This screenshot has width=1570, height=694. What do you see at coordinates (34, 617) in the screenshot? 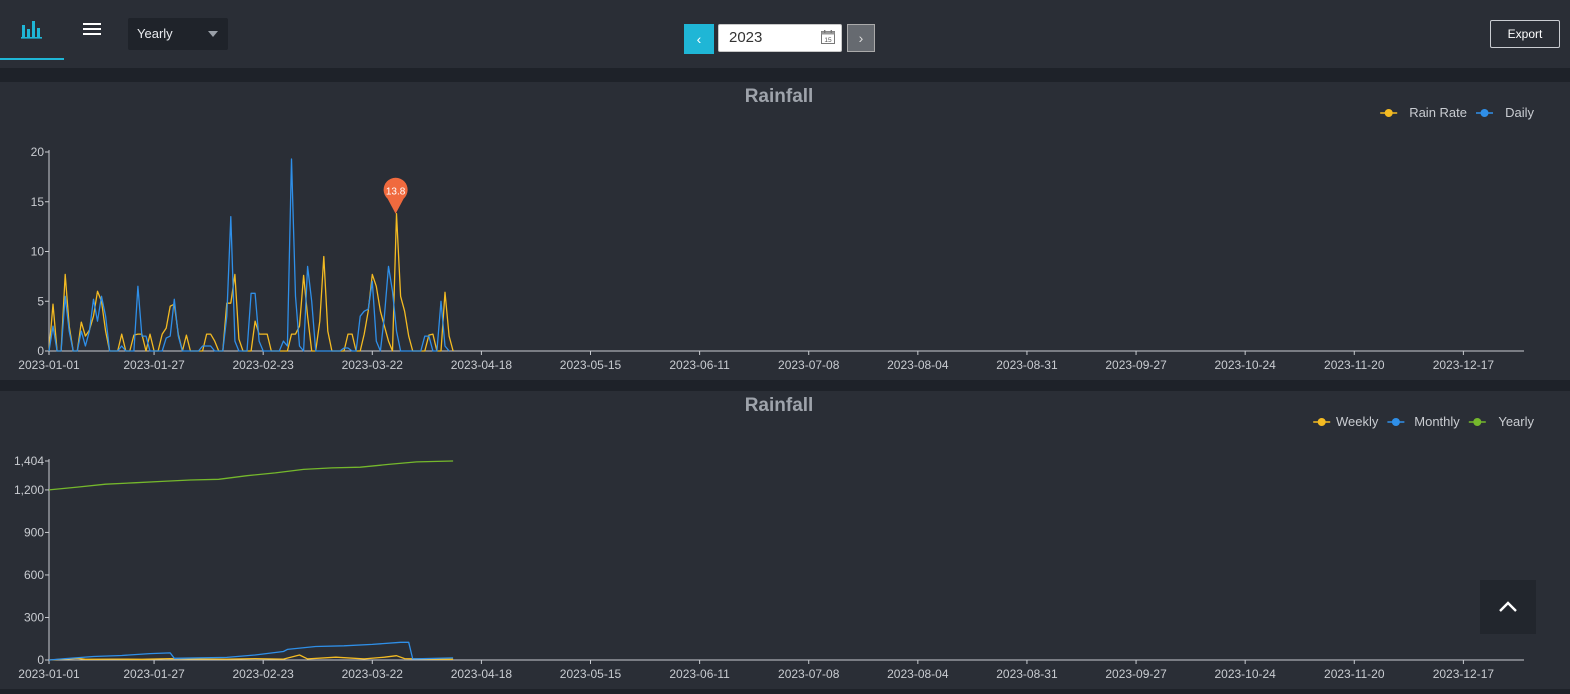
I see `y-tick-label: 300` at bounding box center [34, 617].